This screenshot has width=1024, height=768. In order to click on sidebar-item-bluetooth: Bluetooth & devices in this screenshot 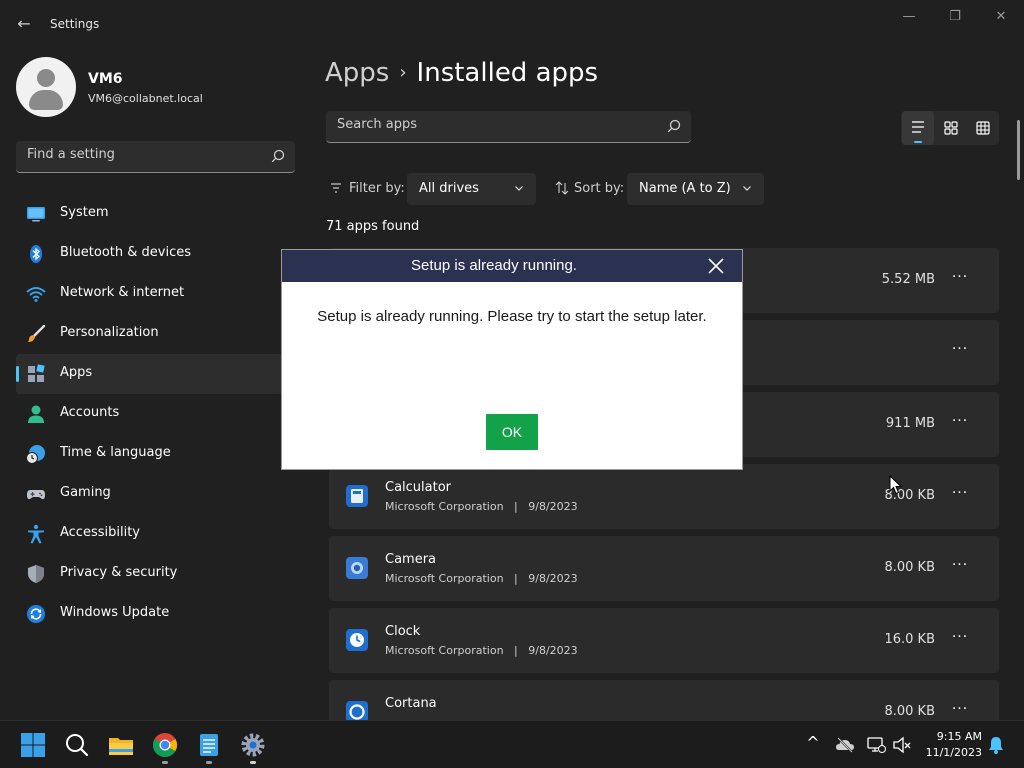, I will do `click(149, 254)`.